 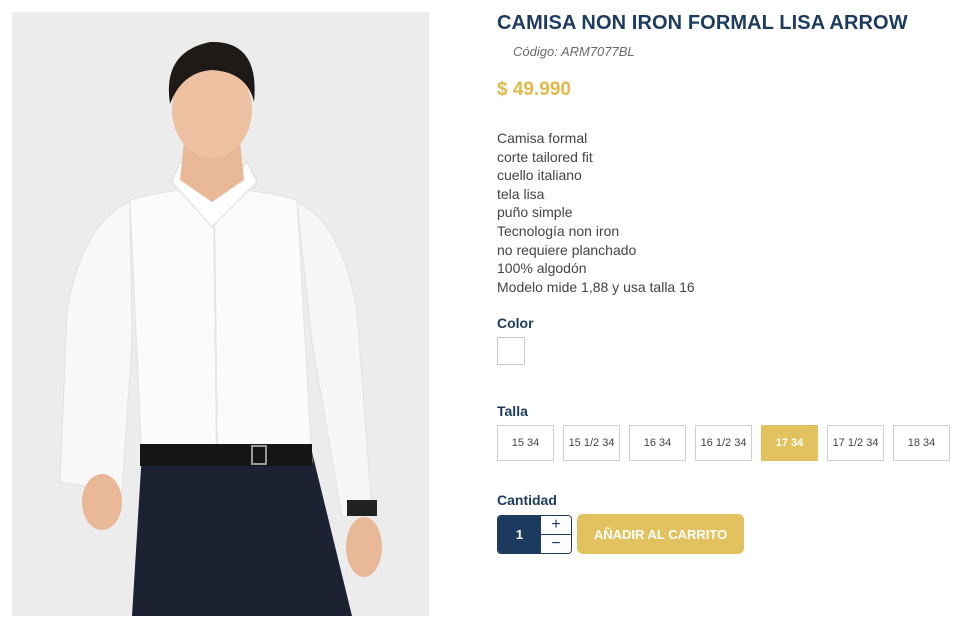 What do you see at coordinates (574, 51) in the screenshot?
I see `product-code: Código: ARM7077BL` at bounding box center [574, 51].